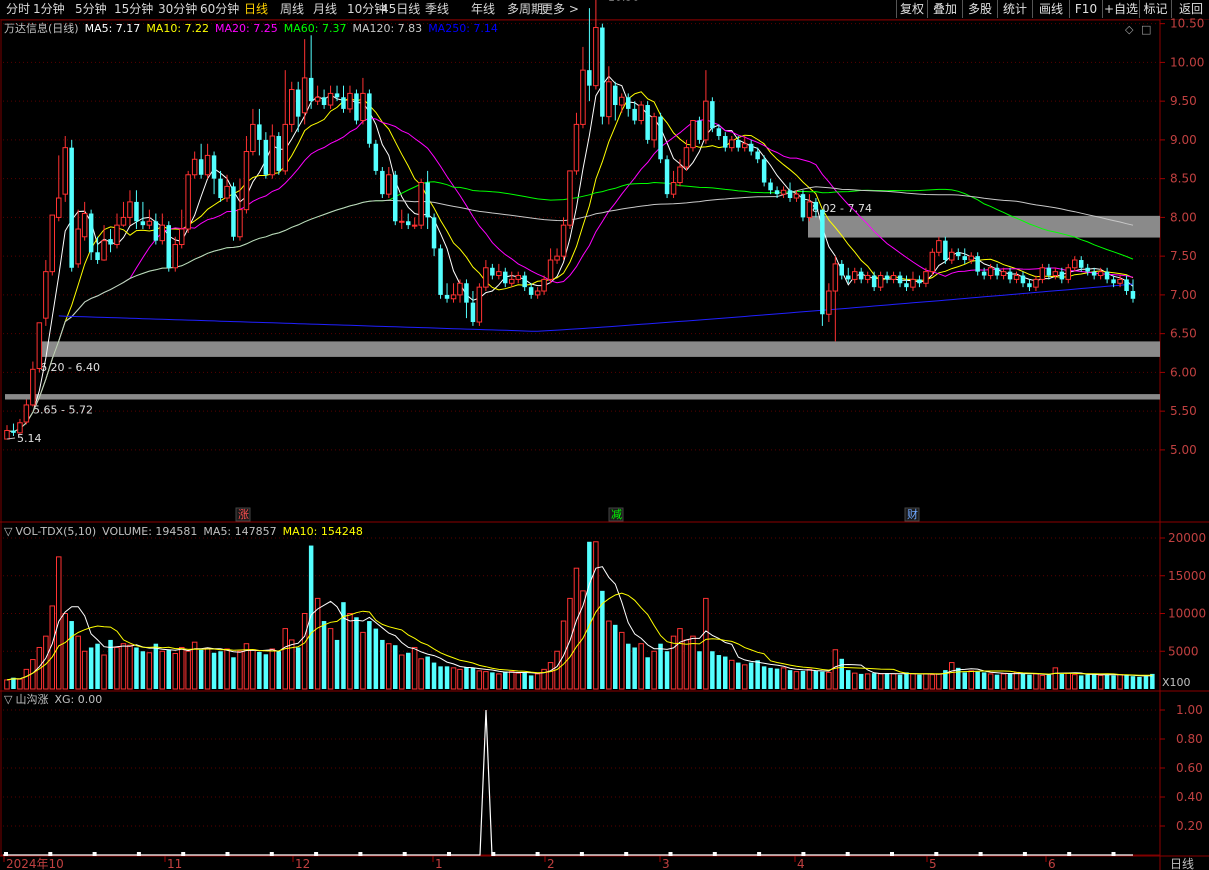  What do you see at coordinates (174, 863) in the screenshot?
I see `month-label: 11` at bounding box center [174, 863].